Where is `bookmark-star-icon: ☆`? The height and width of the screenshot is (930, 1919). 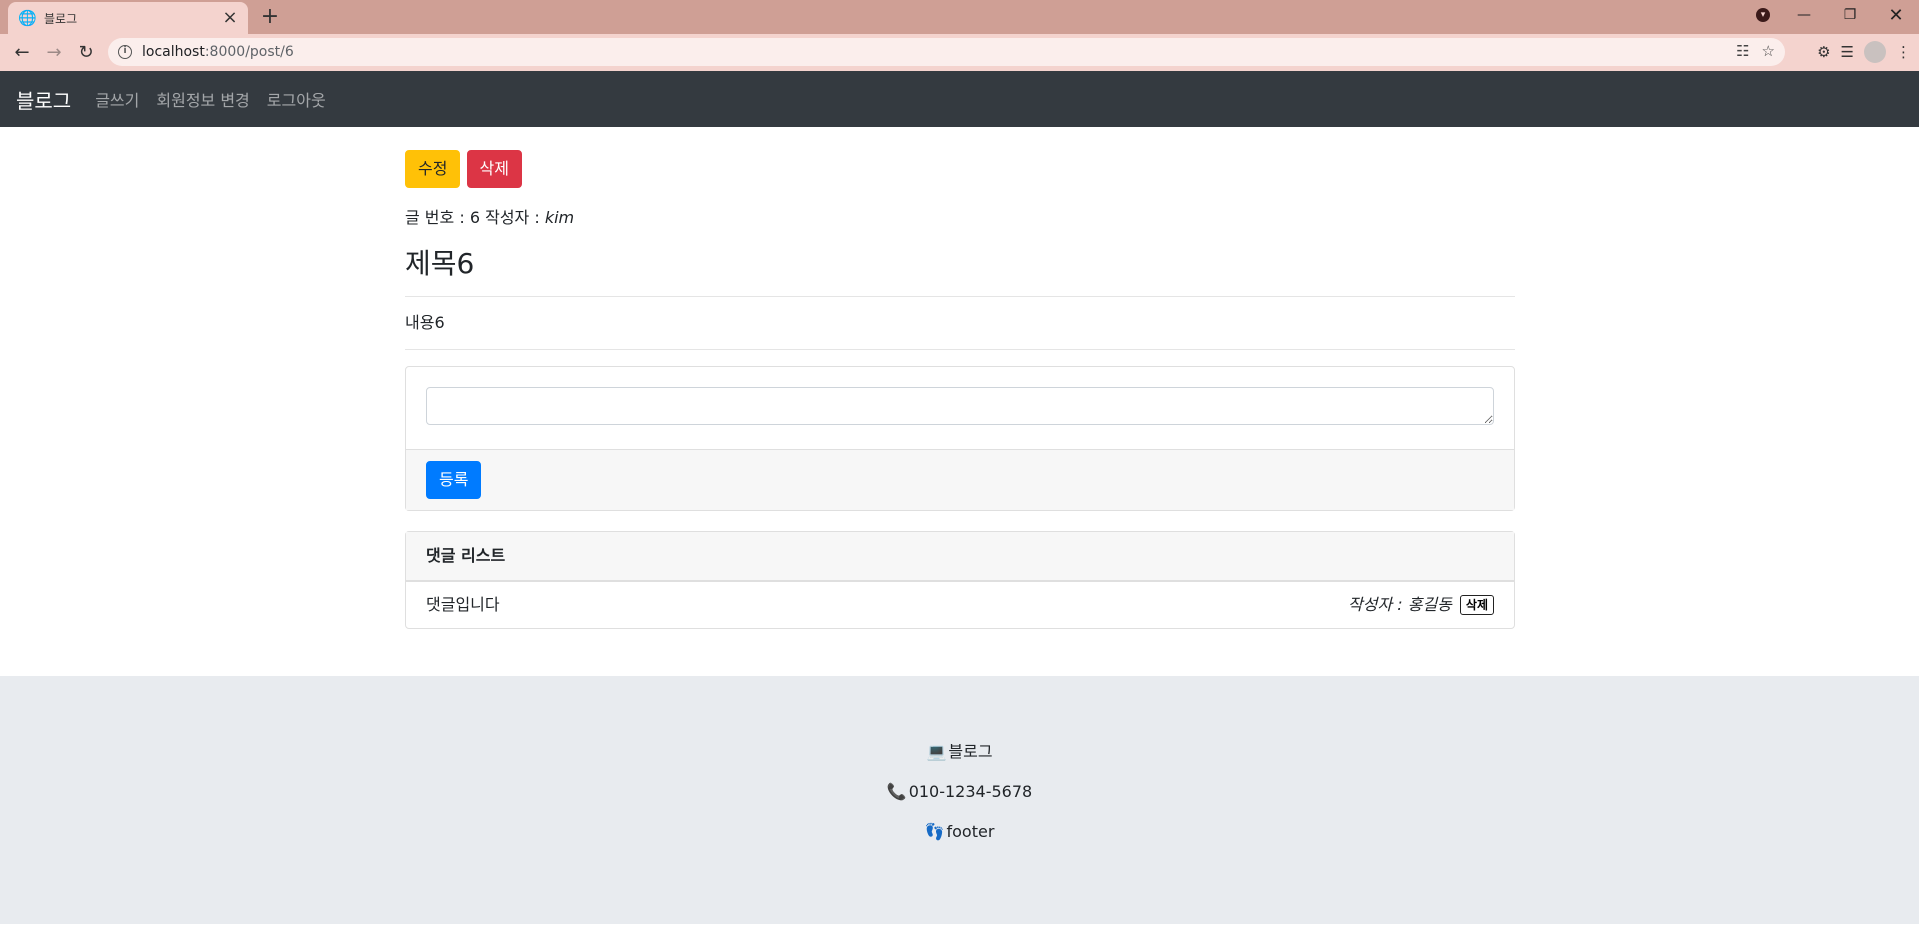
bookmark-star-icon: ☆ is located at coordinates (1768, 51).